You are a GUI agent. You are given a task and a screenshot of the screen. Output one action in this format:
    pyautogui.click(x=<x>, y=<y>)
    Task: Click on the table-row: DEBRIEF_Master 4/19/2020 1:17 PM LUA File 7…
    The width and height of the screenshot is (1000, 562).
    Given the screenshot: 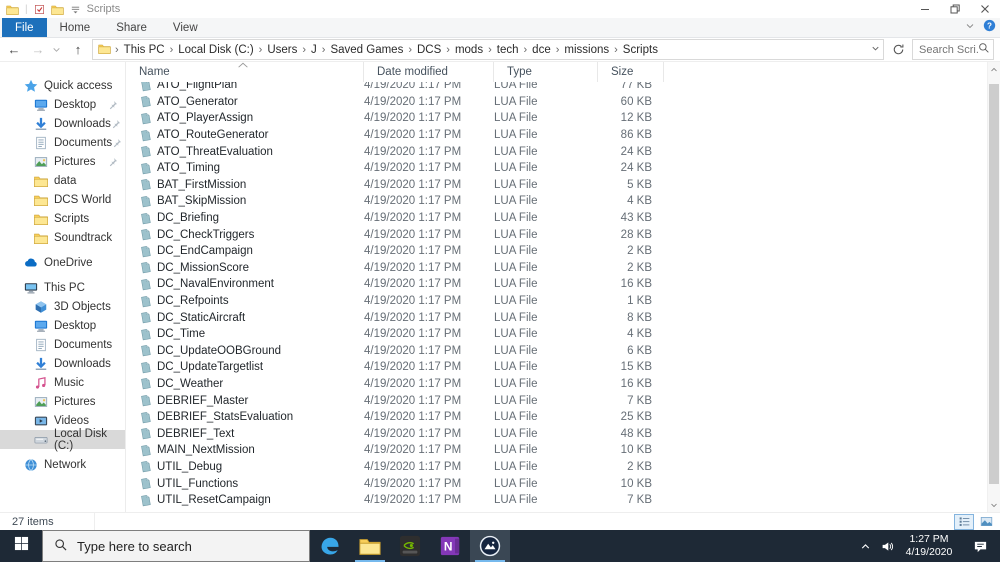 What is the action you would take?
    pyautogui.click(x=556, y=400)
    